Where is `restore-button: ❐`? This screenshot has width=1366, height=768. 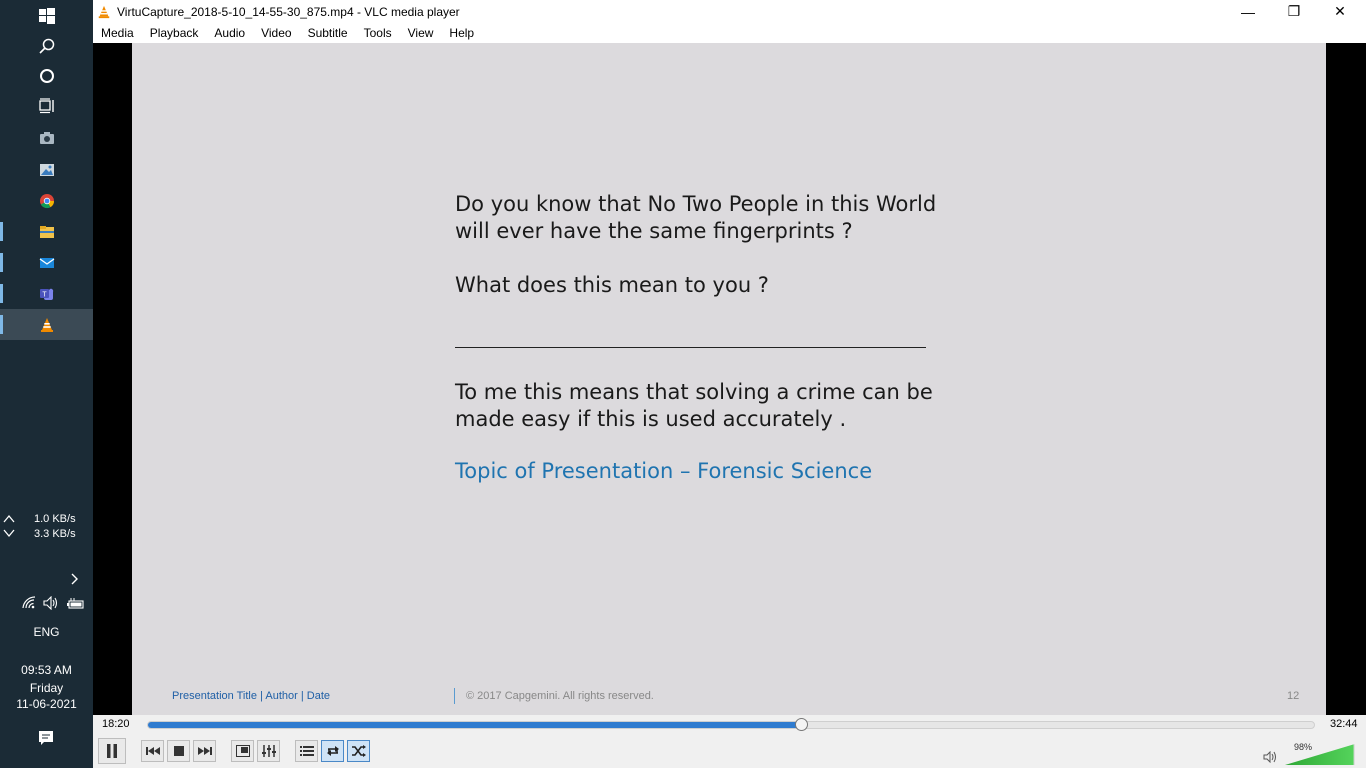
restore-button: ❐ is located at coordinates (1294, 11).